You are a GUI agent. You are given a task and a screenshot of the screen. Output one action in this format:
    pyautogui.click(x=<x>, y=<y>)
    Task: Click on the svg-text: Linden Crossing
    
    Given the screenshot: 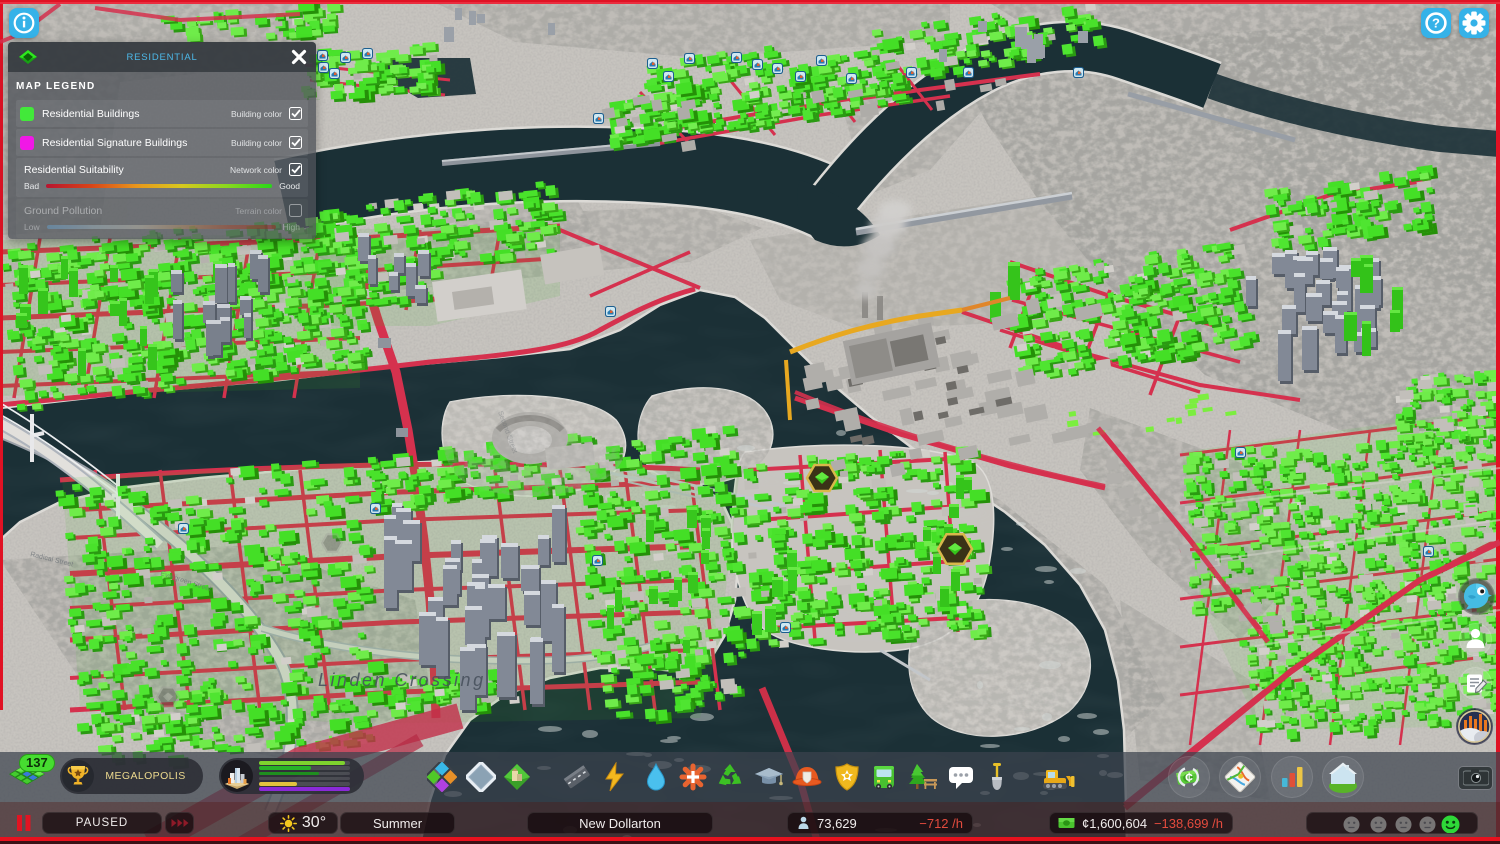 What is the action you would take?
    pyautogui.click(x=402, y=680)
    